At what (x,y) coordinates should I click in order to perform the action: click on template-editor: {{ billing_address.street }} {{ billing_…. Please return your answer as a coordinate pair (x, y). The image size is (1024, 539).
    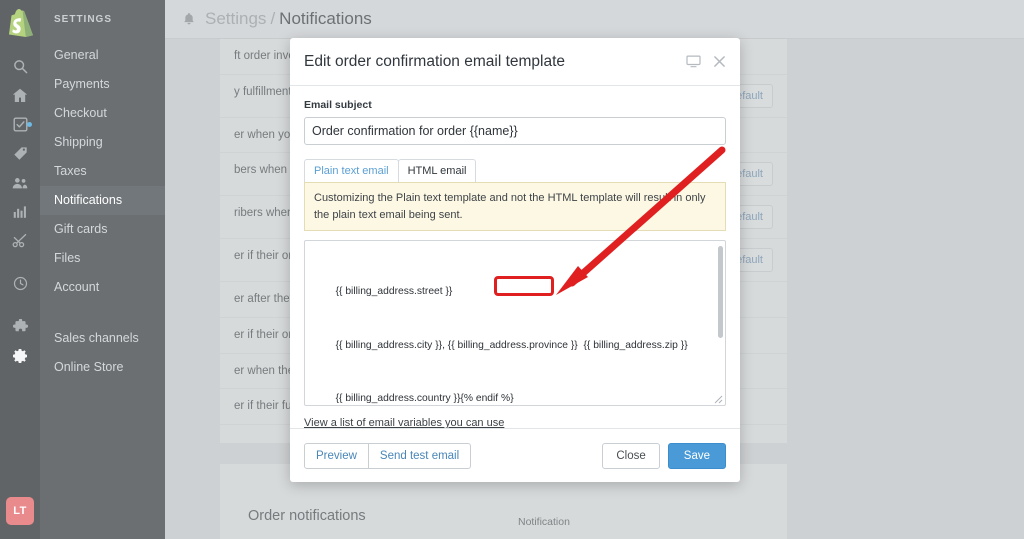
    Looking at the image, I should click on (515, 323).